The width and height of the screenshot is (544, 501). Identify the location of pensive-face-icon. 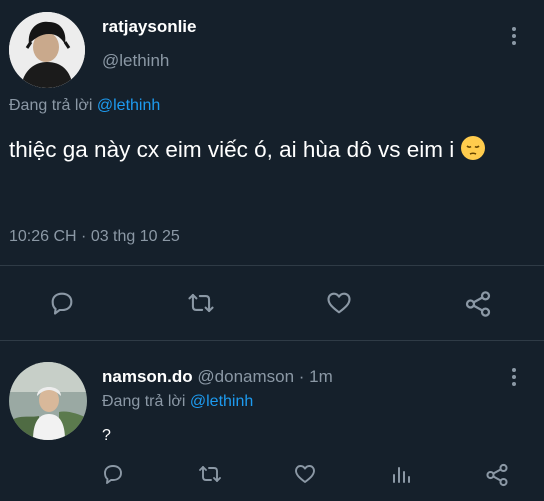
(473, 151).